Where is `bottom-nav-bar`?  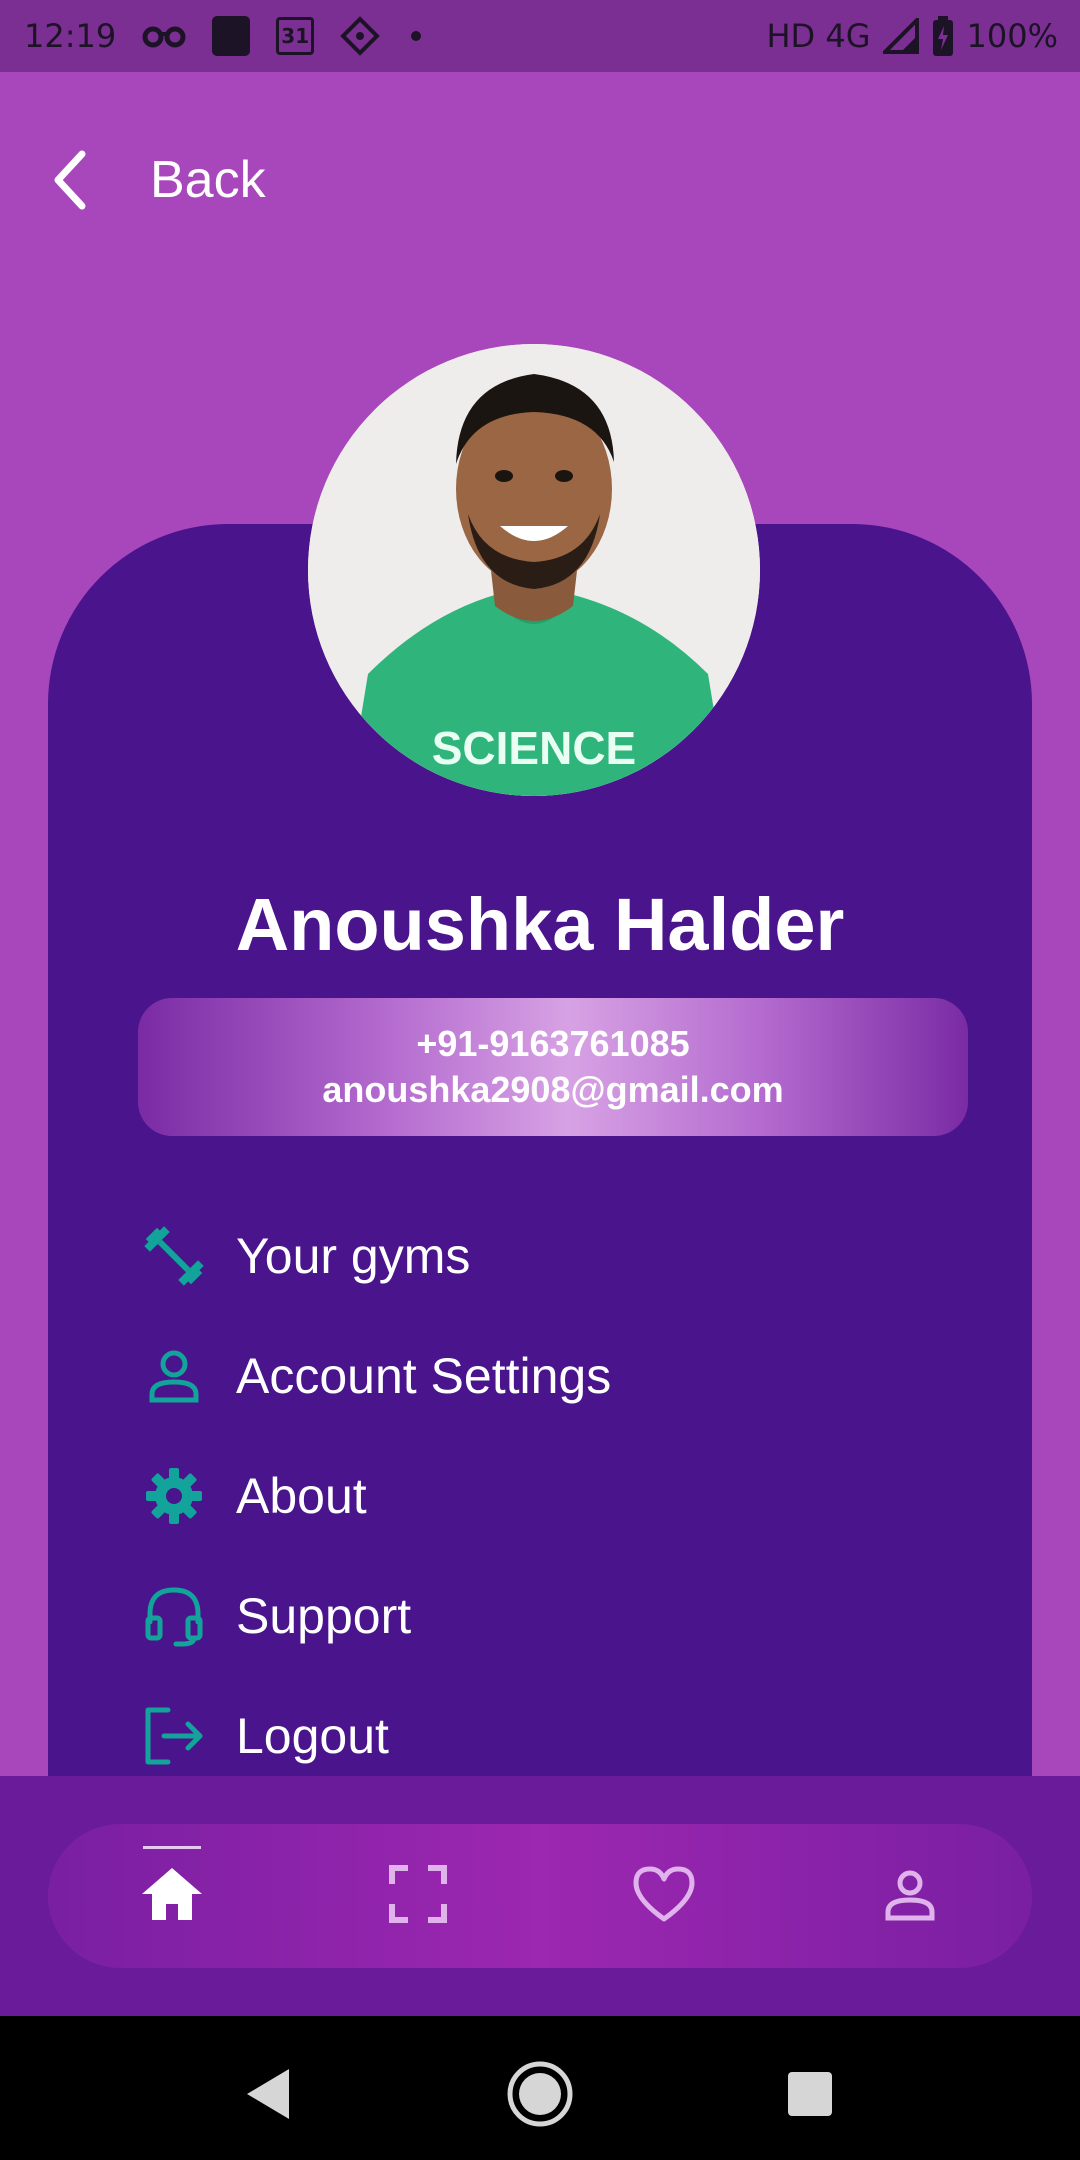
bottom-nav-bar is located at coordinates (540, 1896).